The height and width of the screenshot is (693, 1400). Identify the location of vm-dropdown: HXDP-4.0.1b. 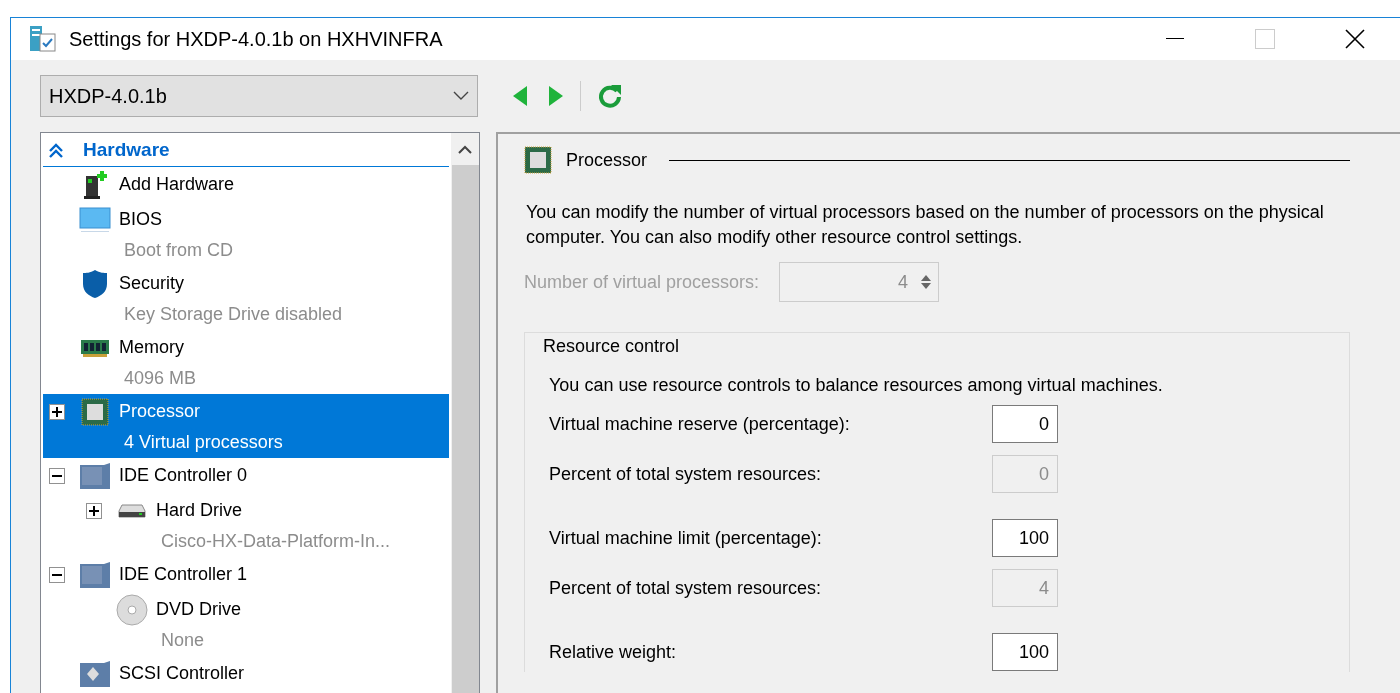
(259, 96).